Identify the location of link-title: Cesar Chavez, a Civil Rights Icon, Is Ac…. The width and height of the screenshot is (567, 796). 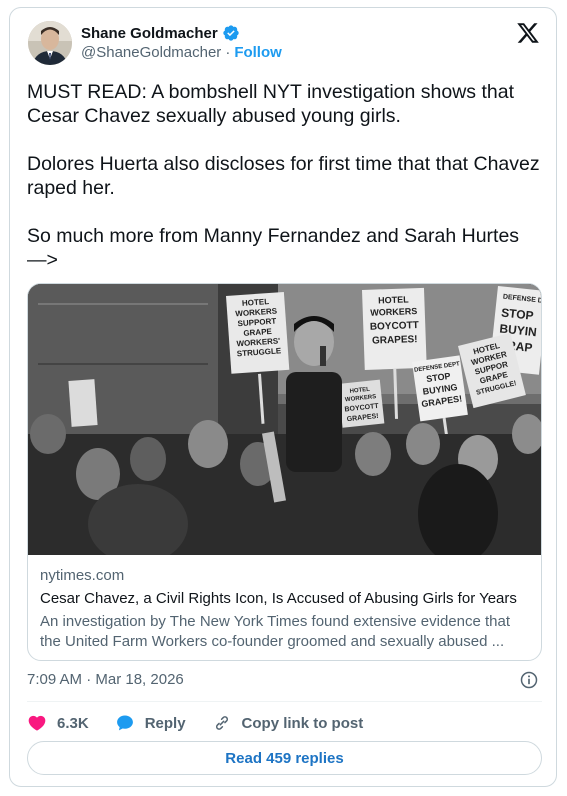
(278, 598).